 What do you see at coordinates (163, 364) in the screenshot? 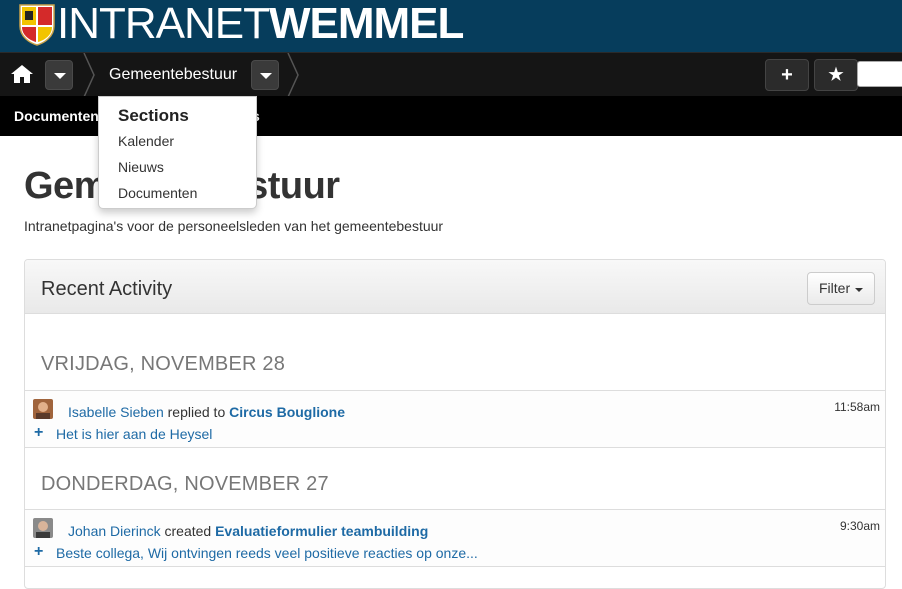
I see `day-heading: VRIJDAG, NOVEMBER 28` at bounding box center [163, 364].